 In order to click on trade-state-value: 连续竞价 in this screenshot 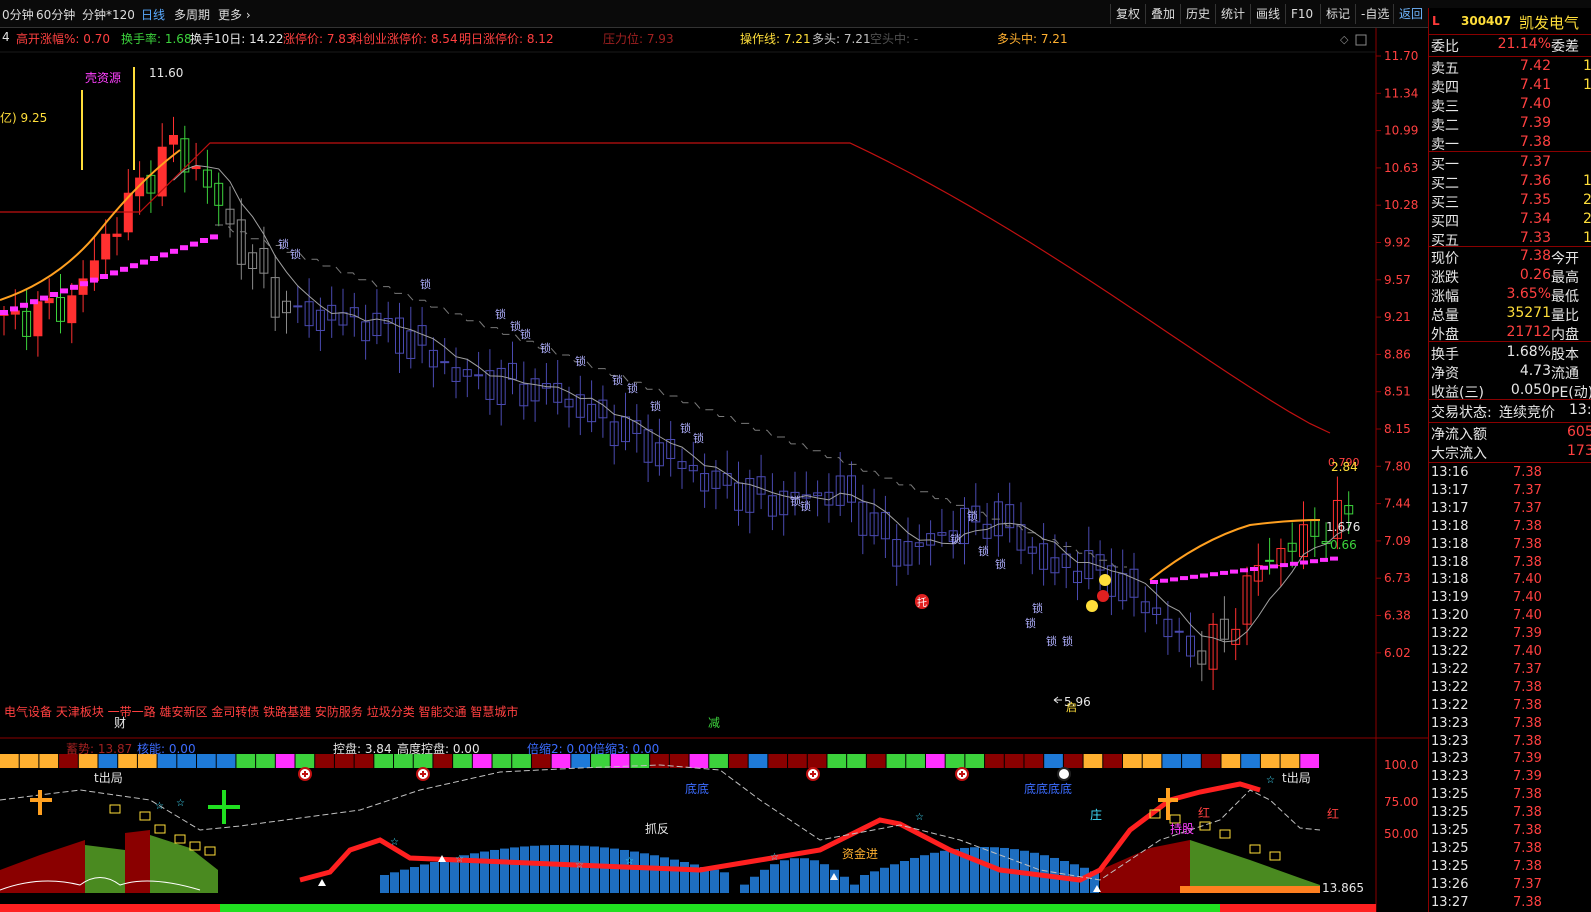, I will do `click(1527, 413)`.